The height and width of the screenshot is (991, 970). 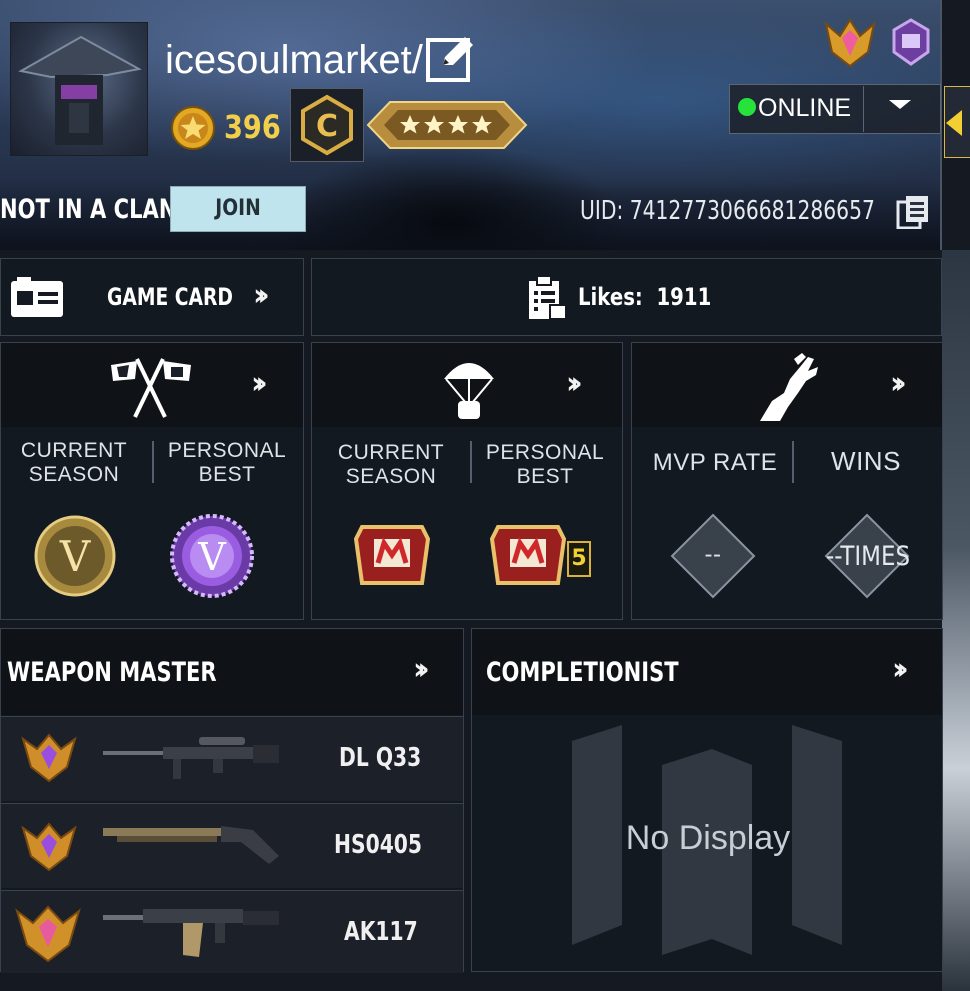 What do you see at coordinates (294, 60) in the screenshot?
I see `username: icesoulmarket/` at bounding box center [294, 60].